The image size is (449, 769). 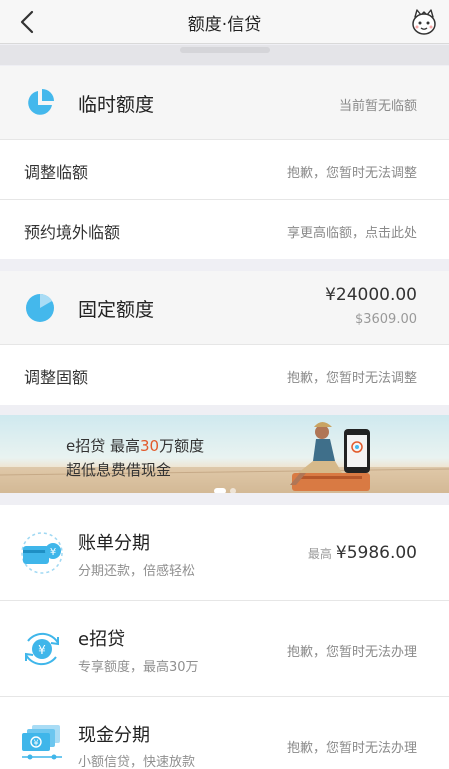 What do you see at coordinates (116, 105) in the screenshot?
I see `temporary-limit-title: 临时额度` at bounding box center [116, 105].